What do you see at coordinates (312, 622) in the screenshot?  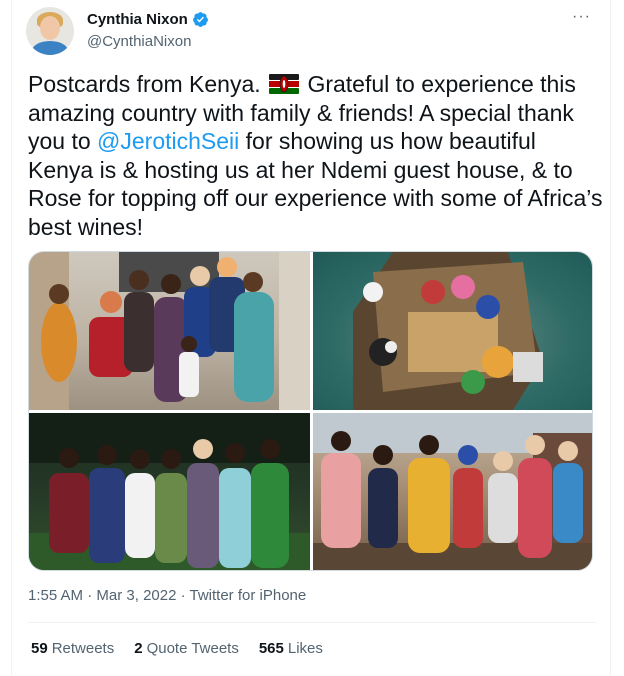 I see `divider` at bounding box center [312, 622].